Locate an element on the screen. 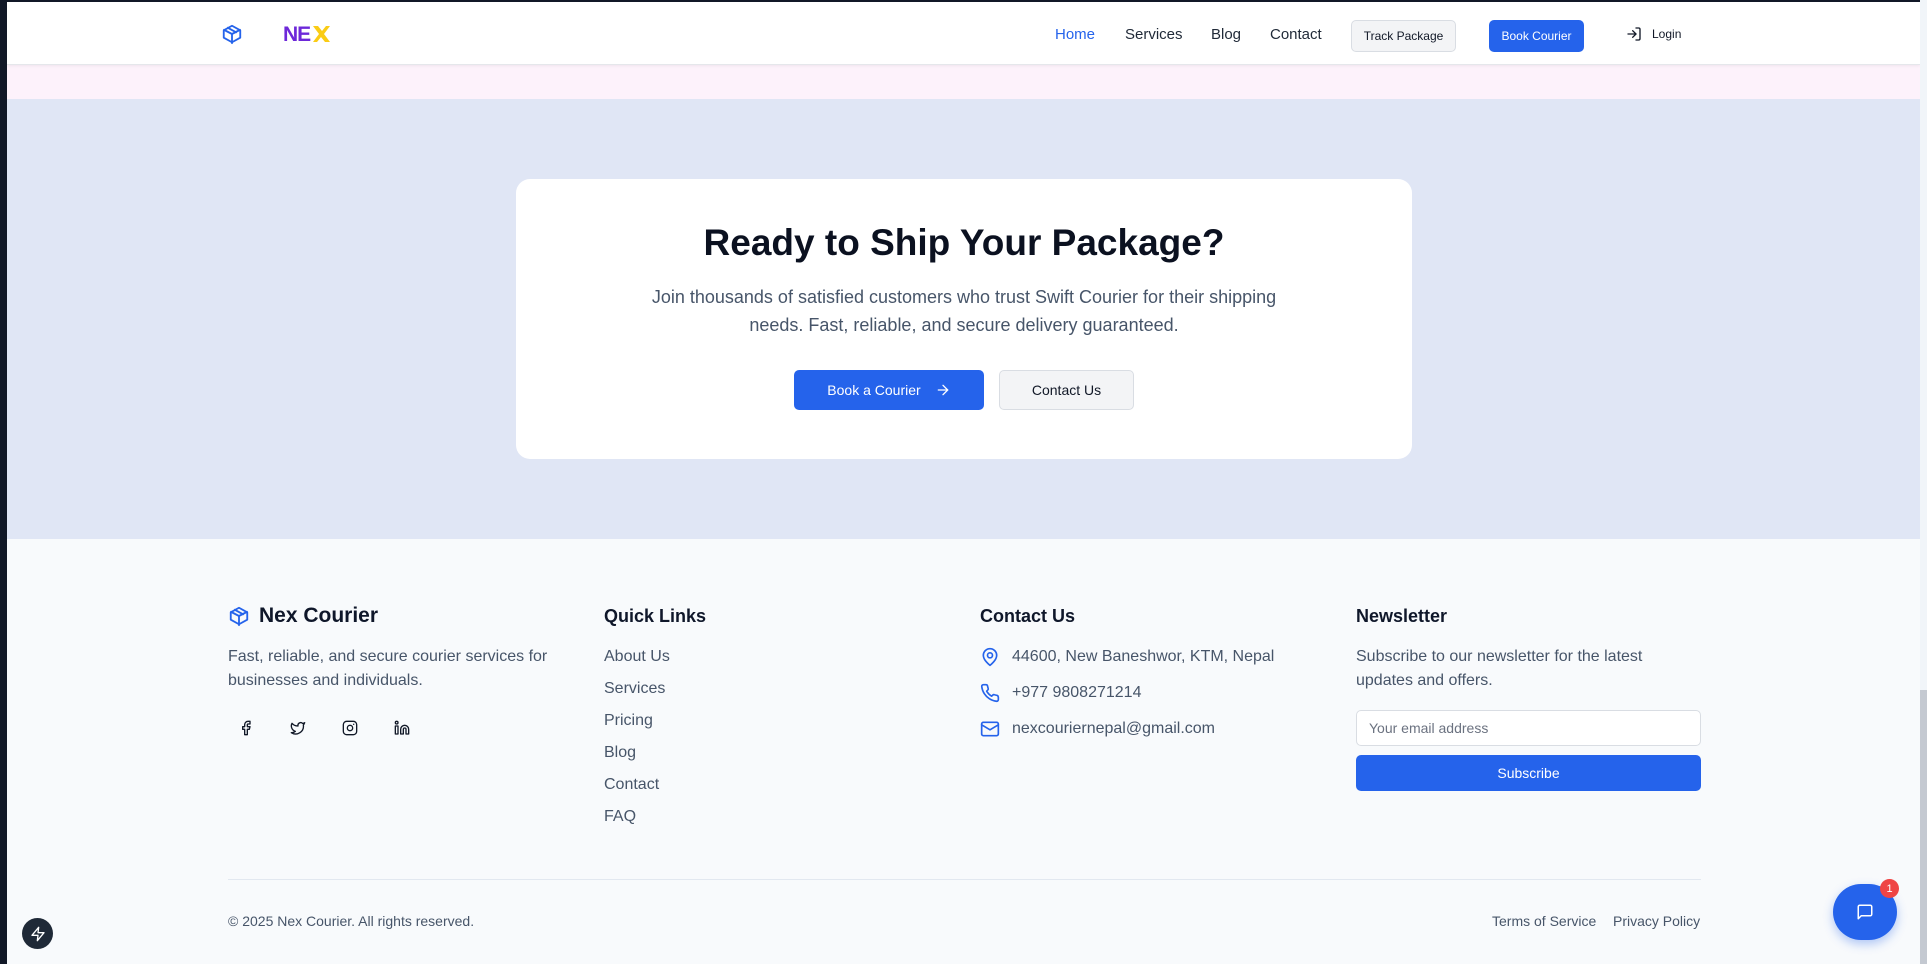  chat-notification-badge: 1 is located at coordinates (1889, 888).